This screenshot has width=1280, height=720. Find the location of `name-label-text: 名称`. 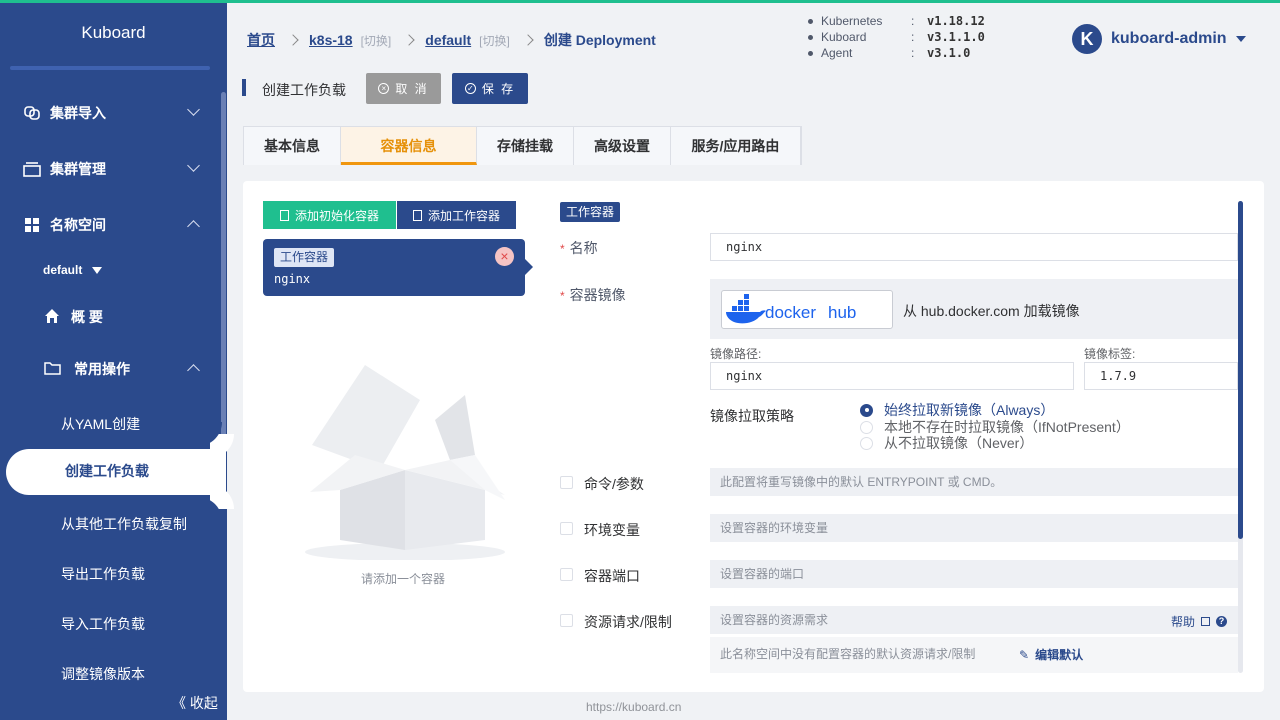

name-label-text: 名称 is located at coordinates (583, 248).